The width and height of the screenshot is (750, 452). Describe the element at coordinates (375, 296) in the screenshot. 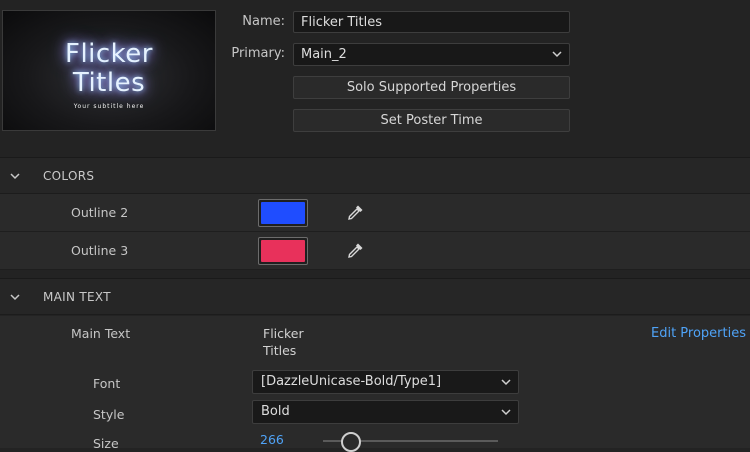

I see `main-text-section-header: MAIN TEXT` at that location.